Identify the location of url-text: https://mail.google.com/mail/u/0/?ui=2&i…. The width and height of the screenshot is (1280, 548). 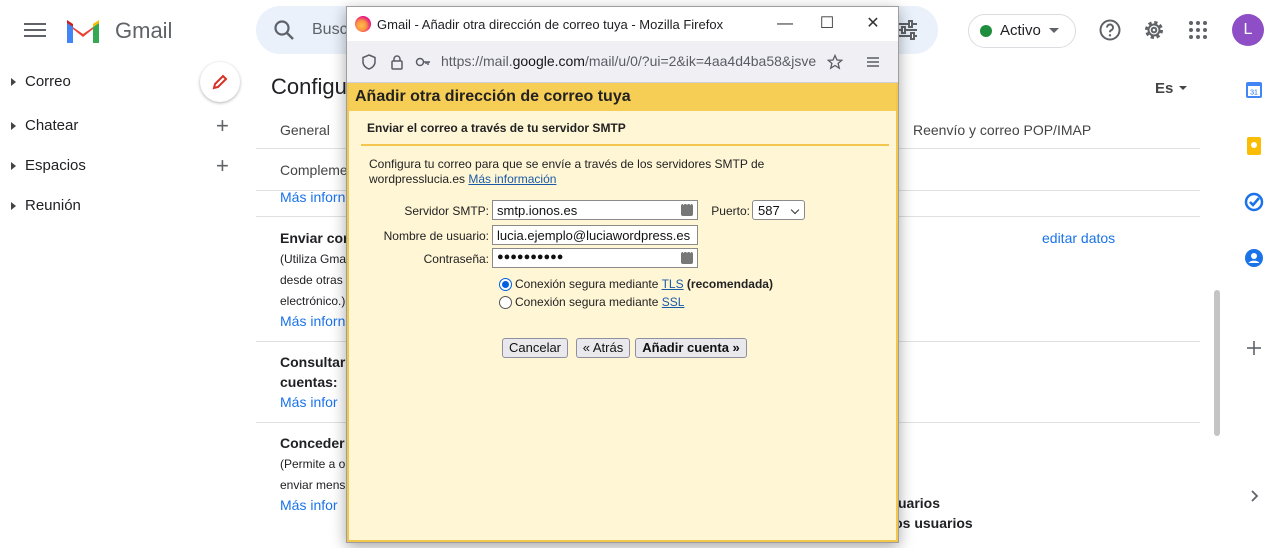
(631, 61).